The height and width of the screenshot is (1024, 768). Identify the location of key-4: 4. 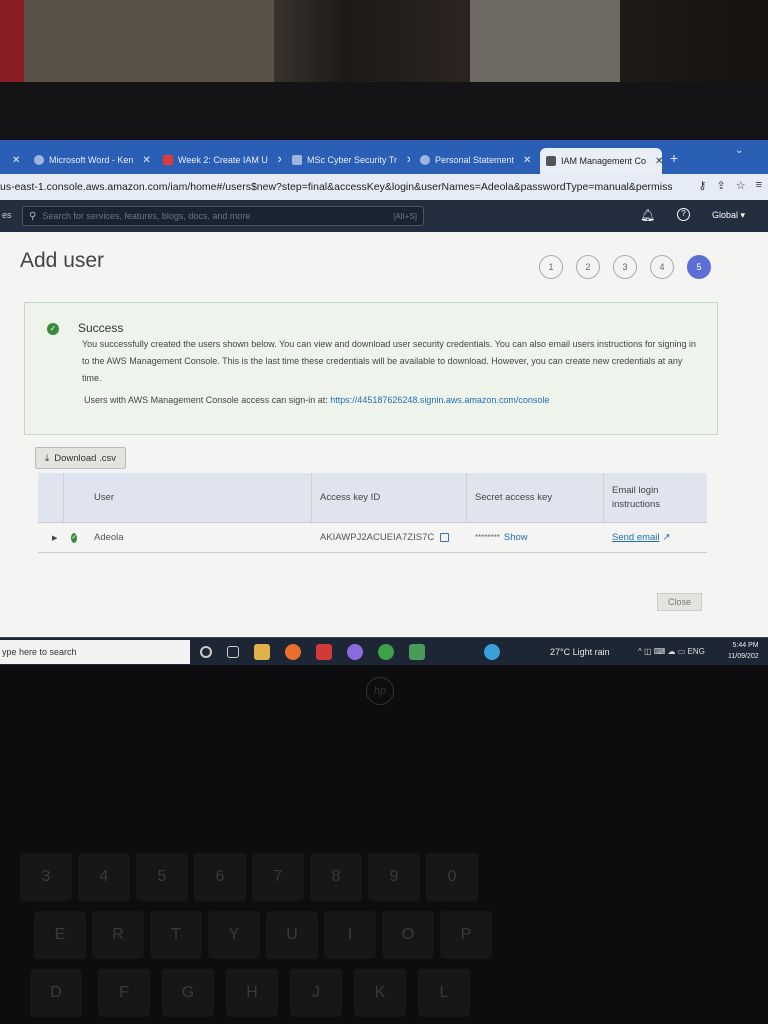
(104, 877).